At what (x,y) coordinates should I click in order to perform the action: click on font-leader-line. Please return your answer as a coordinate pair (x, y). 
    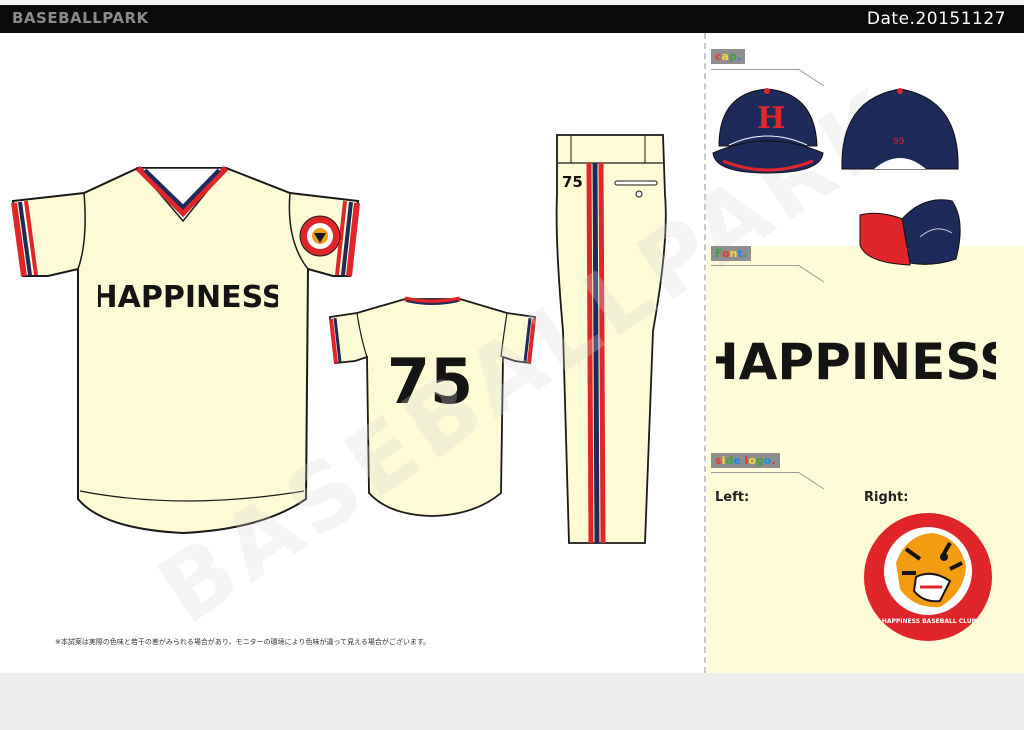
    Looking at the image, I should click on (755, 265).